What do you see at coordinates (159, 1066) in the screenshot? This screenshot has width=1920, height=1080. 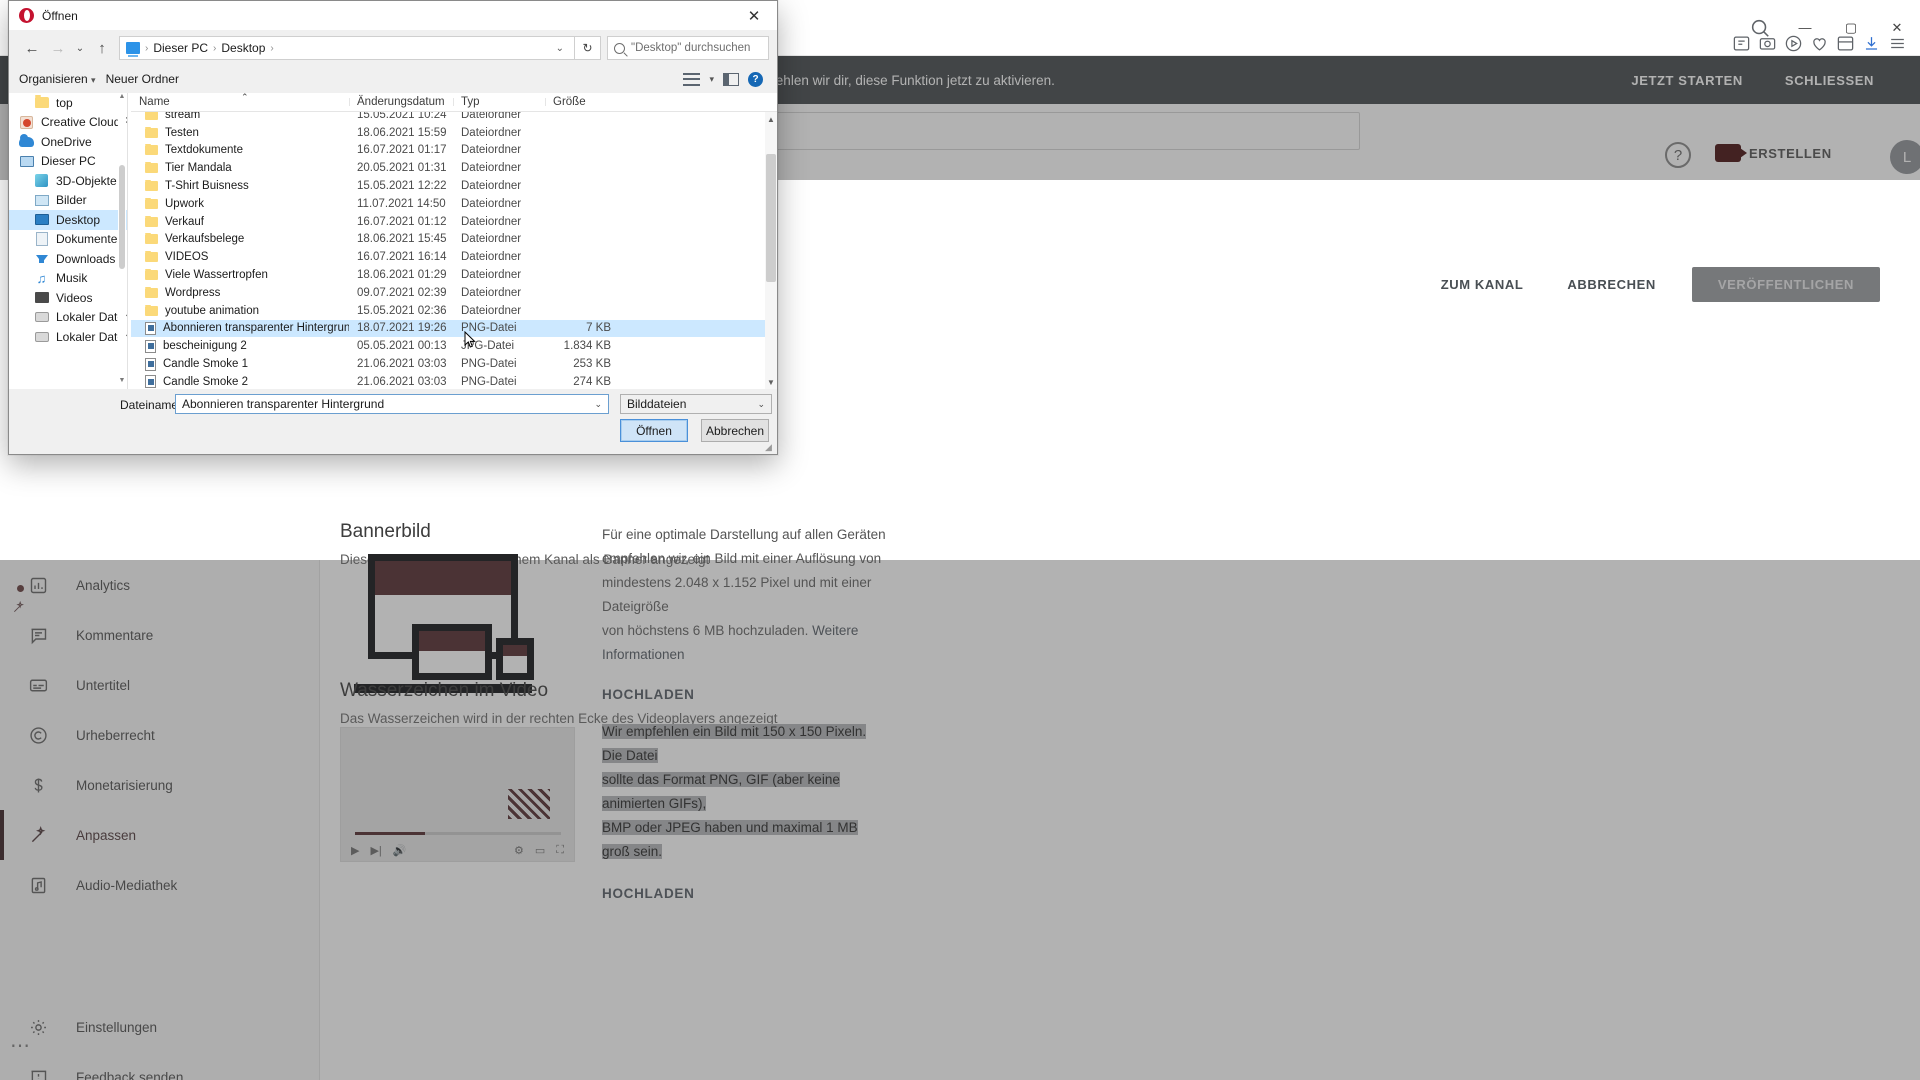 I see `sidebar-item-feedback: Feedback senden` at bounding box center [159, 1066].